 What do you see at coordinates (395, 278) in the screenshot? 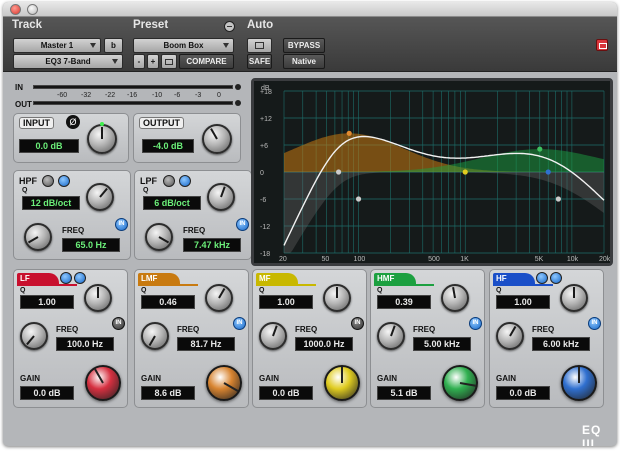
I see `hmf-band-label: HMF` at bounding box center [395, 278].